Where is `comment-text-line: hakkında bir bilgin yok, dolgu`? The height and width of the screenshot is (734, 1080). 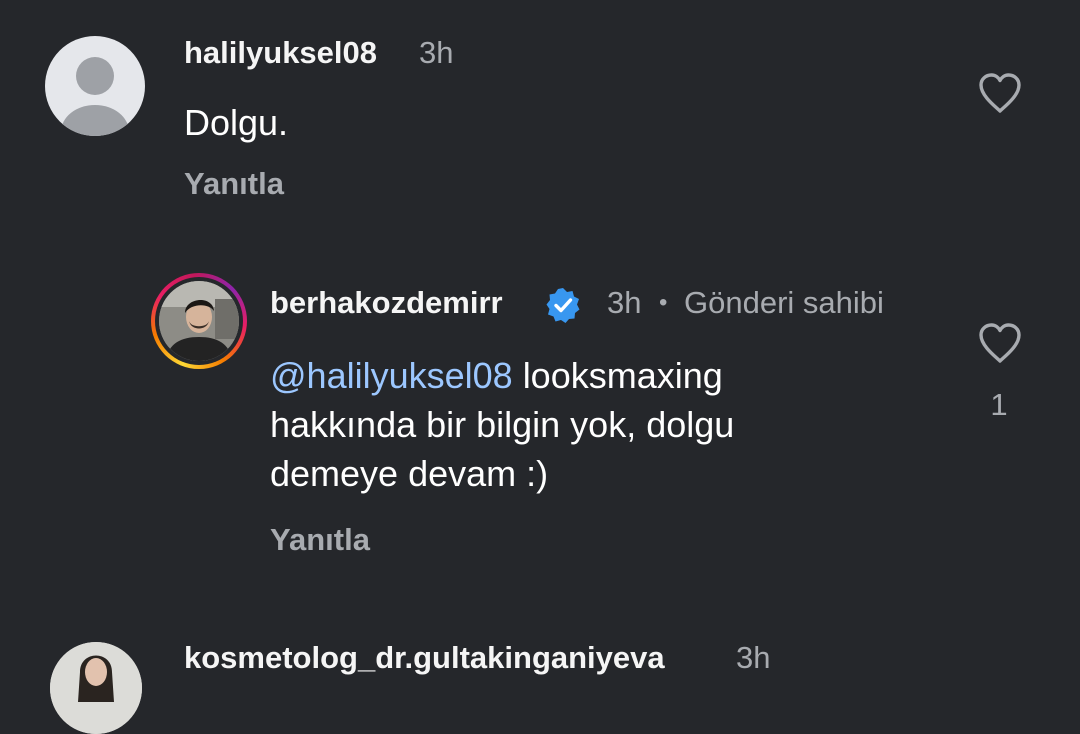 comment-text-line: hakkında bir bilgin yok, dolgu is located at coordinates (502, 424).